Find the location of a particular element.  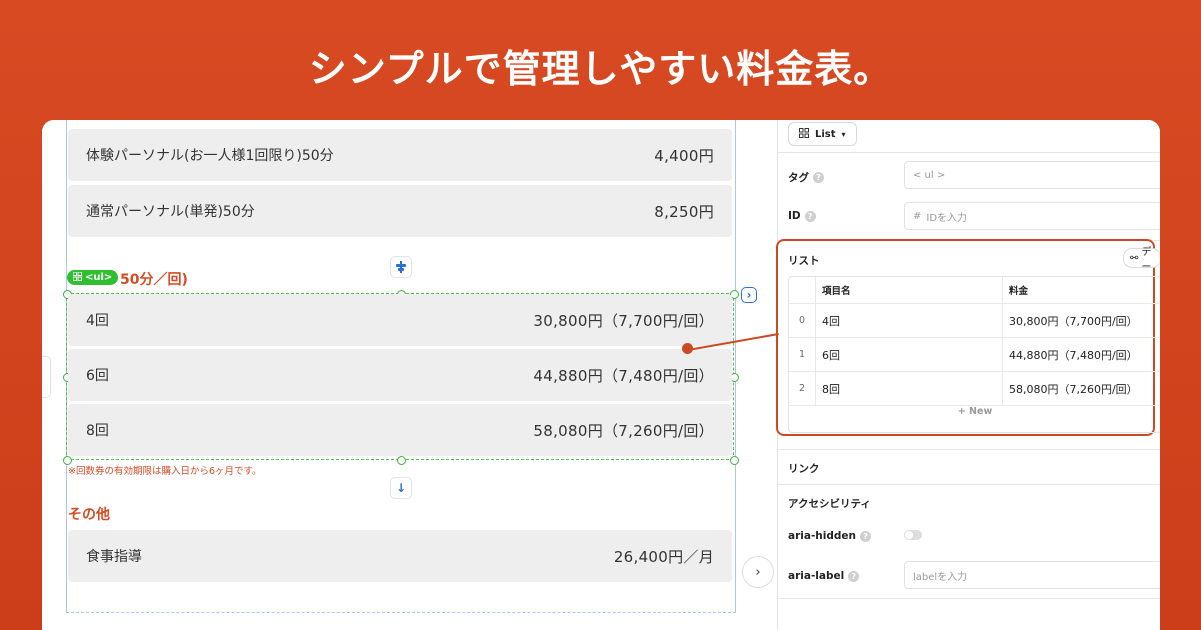

aria-hidden-toggle is located at coordinates (913, 535).